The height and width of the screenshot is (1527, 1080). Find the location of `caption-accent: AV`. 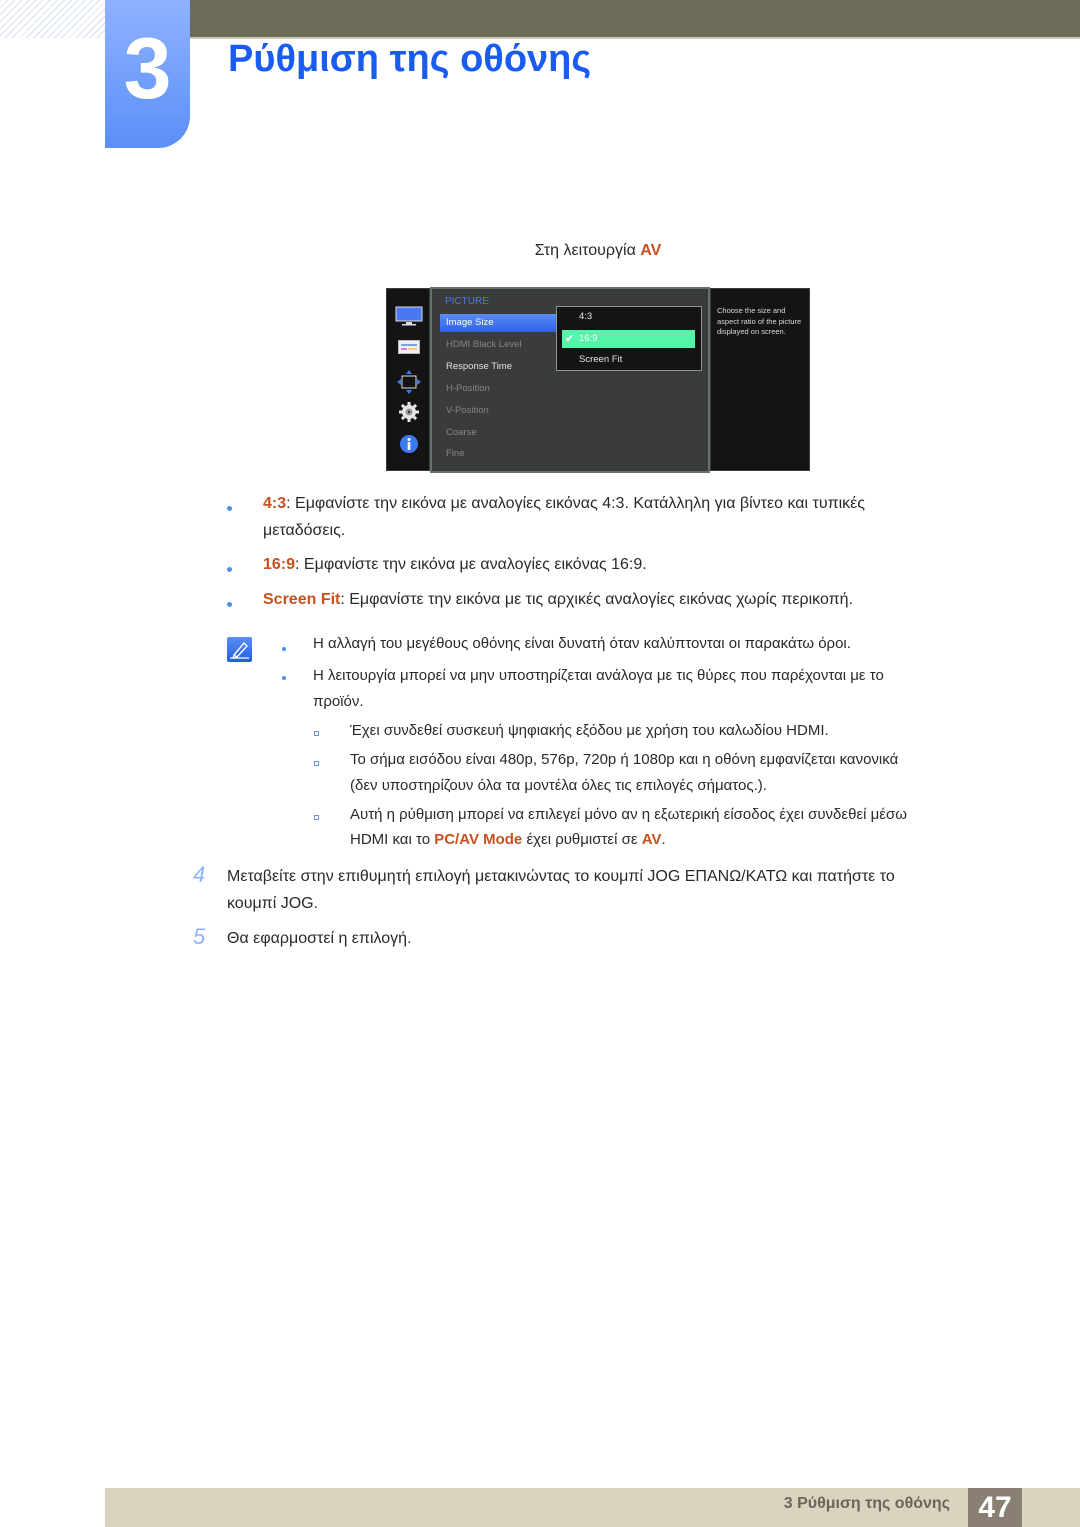

caption-accent: AV is located at coordinates (651, 250).